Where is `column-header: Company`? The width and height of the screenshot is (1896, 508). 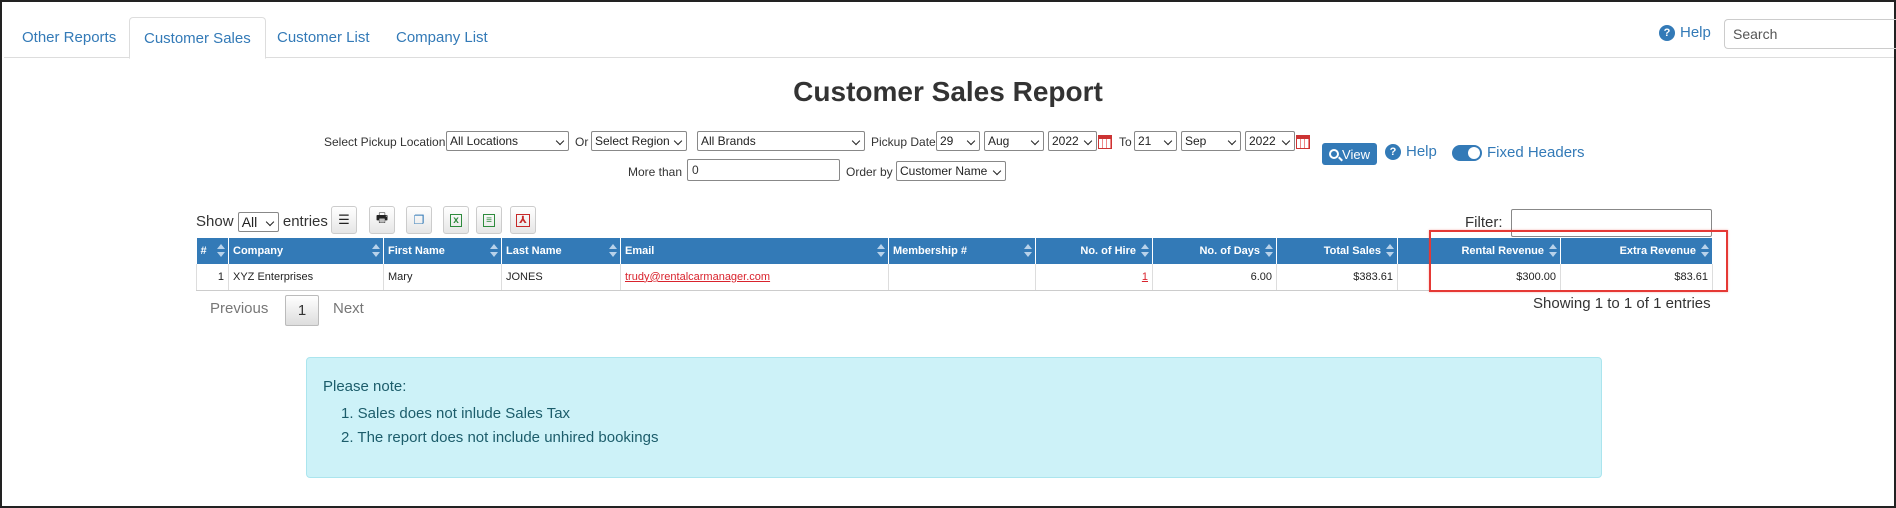
column-header: Company is located at coordinates (306, 251).